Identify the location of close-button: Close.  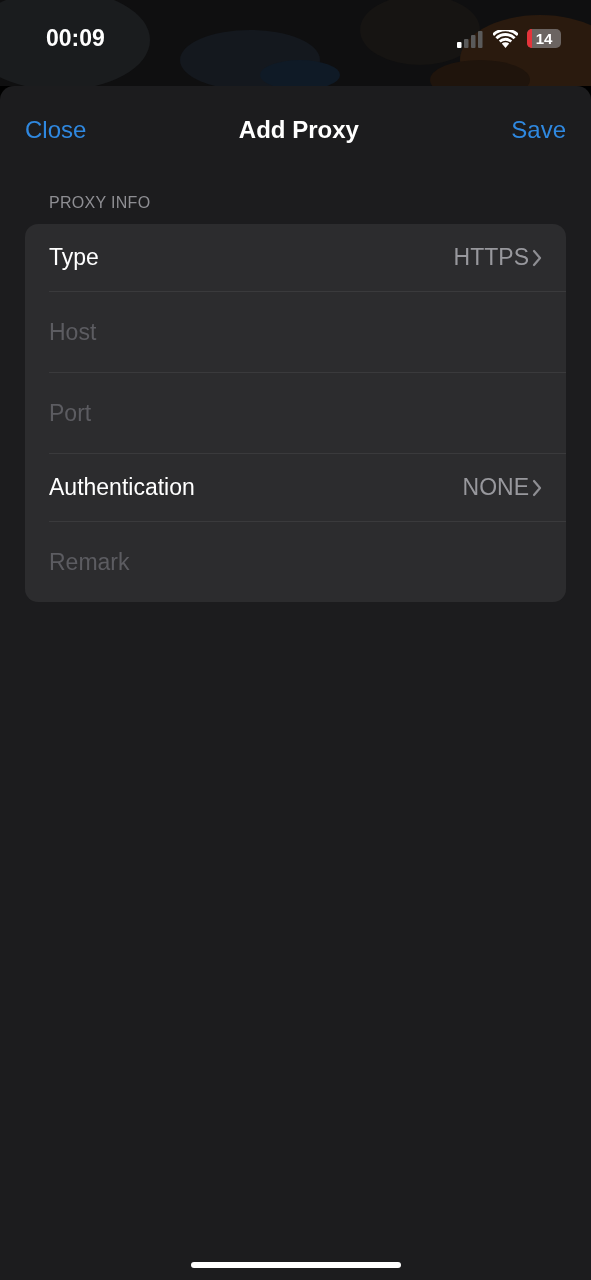
(56, 130).